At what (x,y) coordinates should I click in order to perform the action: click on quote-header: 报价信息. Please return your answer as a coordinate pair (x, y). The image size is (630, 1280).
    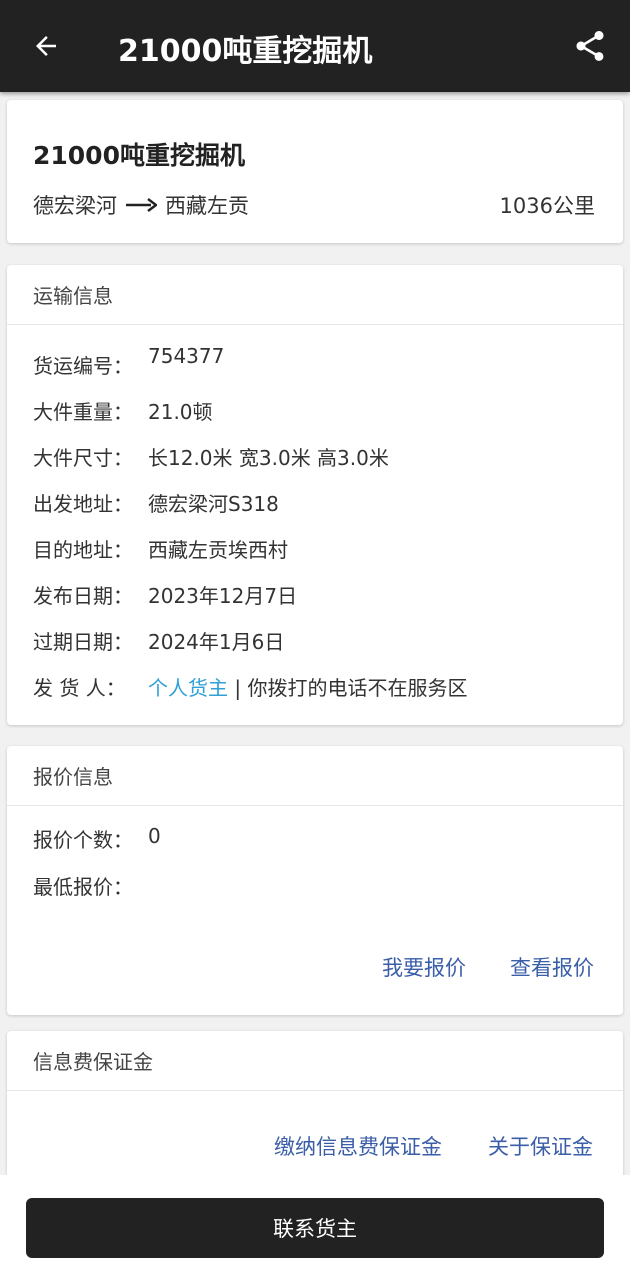
    Looking at the image, I should click on (315, 776).